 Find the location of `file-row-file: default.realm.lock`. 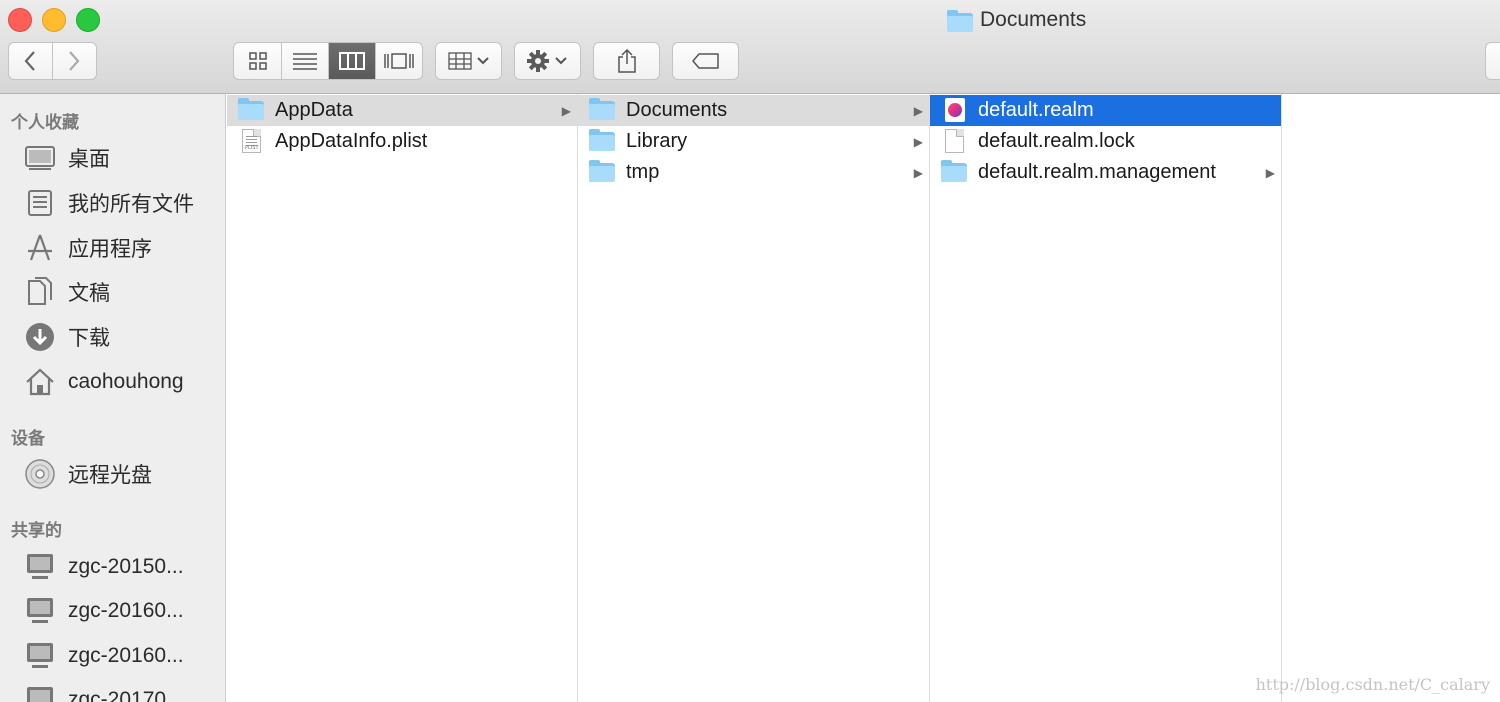

file-row-file: default.realm.lock is located at coordinates (1105, 141).